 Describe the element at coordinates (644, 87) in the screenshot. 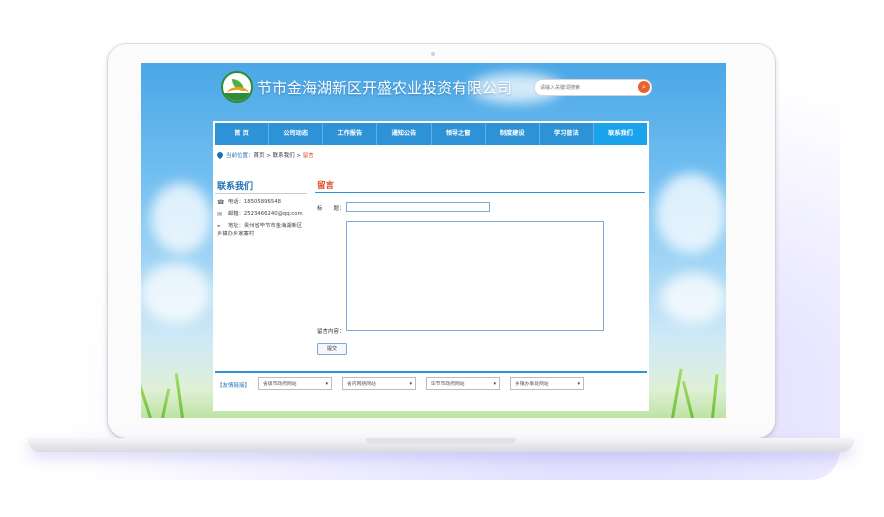

I see `search-icon: ⌕` at that location.